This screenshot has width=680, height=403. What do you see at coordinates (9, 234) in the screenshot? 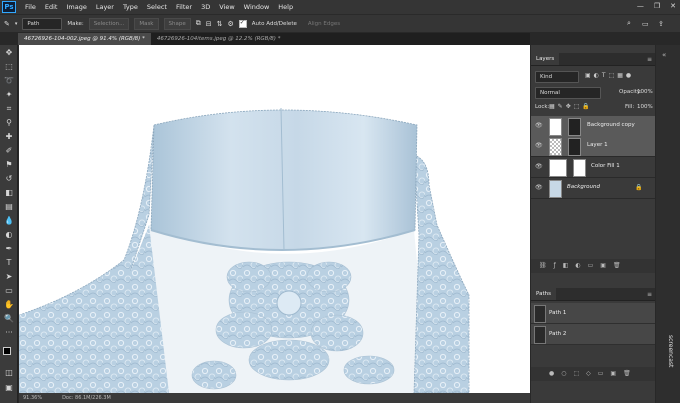
I see `dodge-tool-icon: ◐` at bounding box center [9, 234].